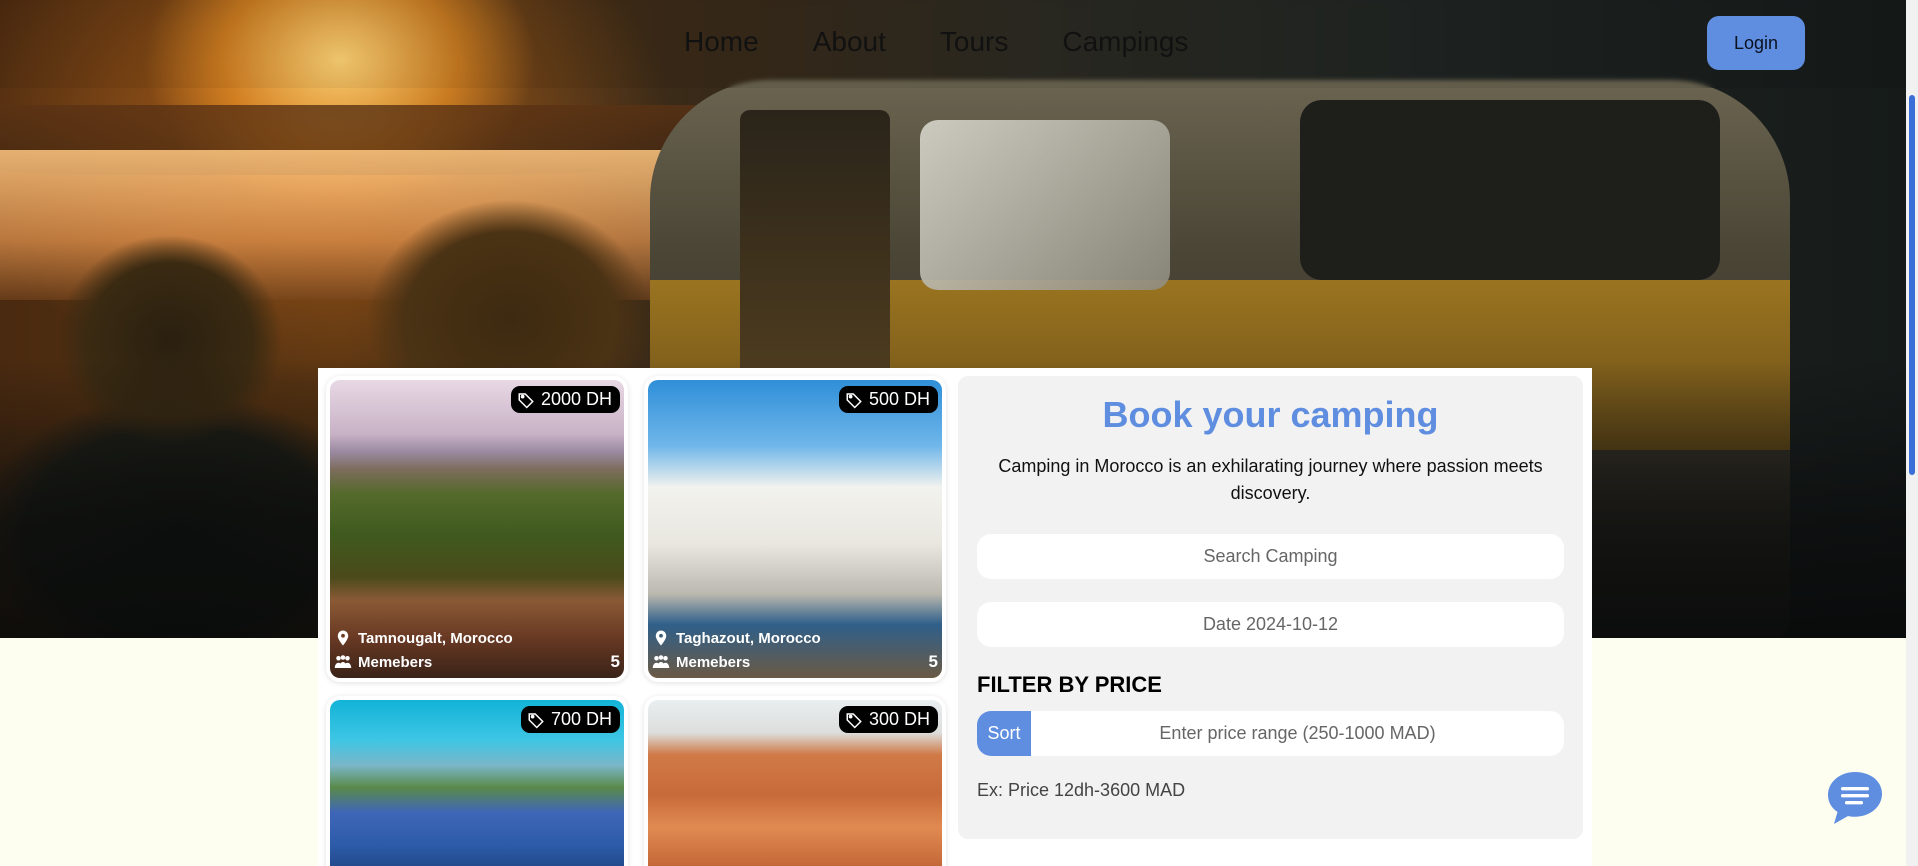 This screenshot has width=1918, height=866. I want to click on location-row: Tamnougalt, Morocco, so click(477, 638).